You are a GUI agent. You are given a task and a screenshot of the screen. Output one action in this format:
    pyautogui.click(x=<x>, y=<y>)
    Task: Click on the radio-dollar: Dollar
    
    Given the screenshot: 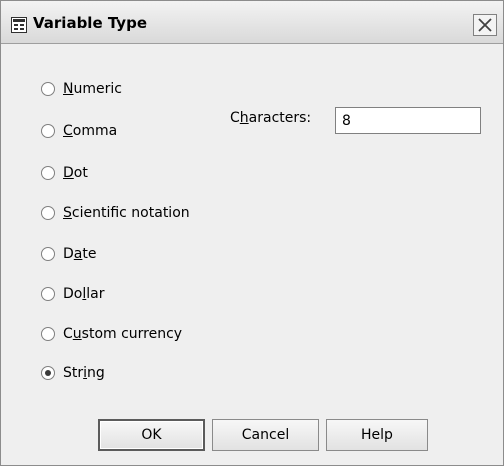 What is the action you would take?
    pyautogui.click(x=72, y=294)
    